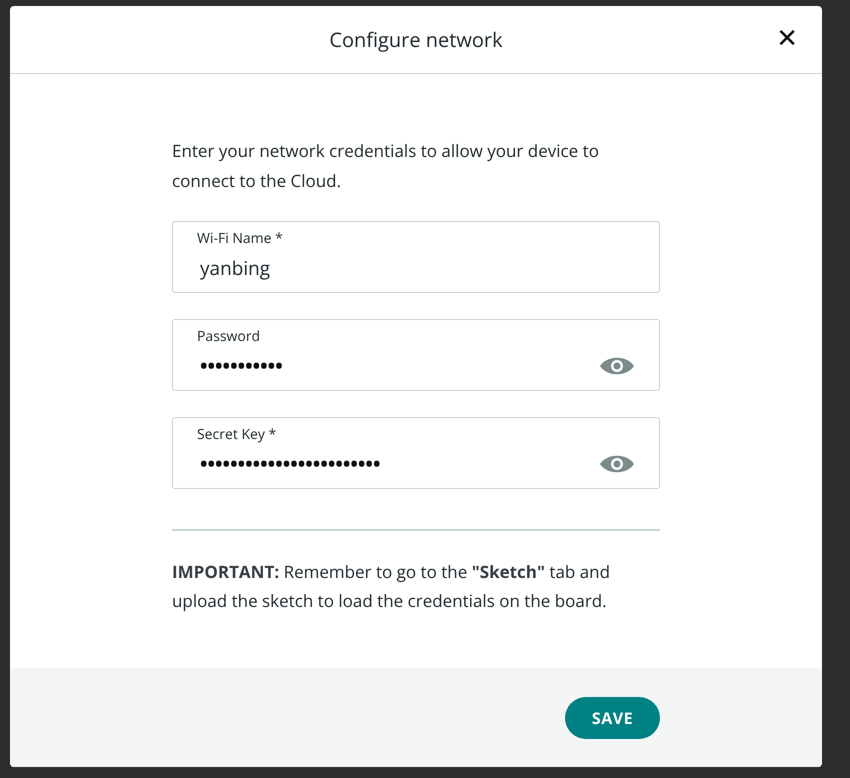 This screenshot has height=778, width=850. Describe the element at coordinates (228, 337) in the screenshot. I see `field-label: Password` at that location.